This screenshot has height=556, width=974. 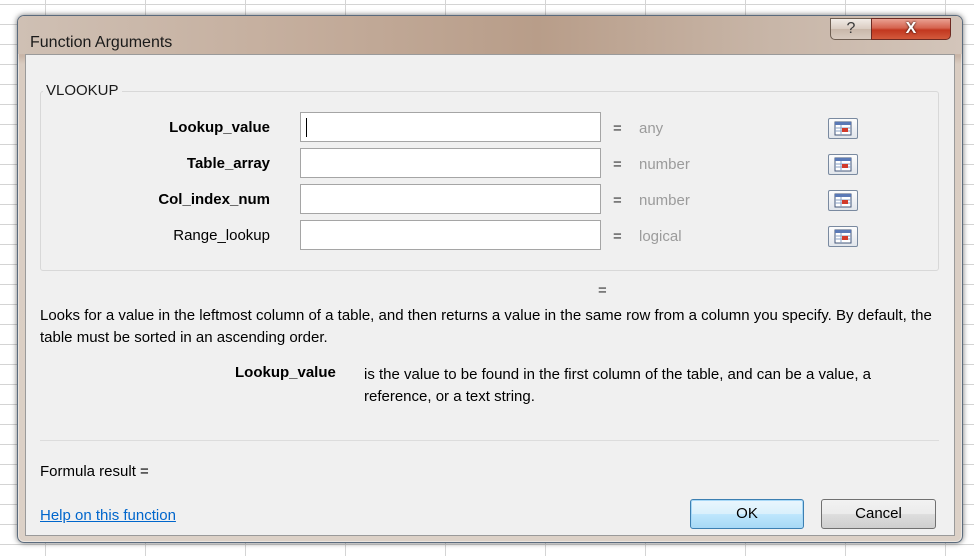 I want to click on range-lookup-input, so click(x=579, y=235).